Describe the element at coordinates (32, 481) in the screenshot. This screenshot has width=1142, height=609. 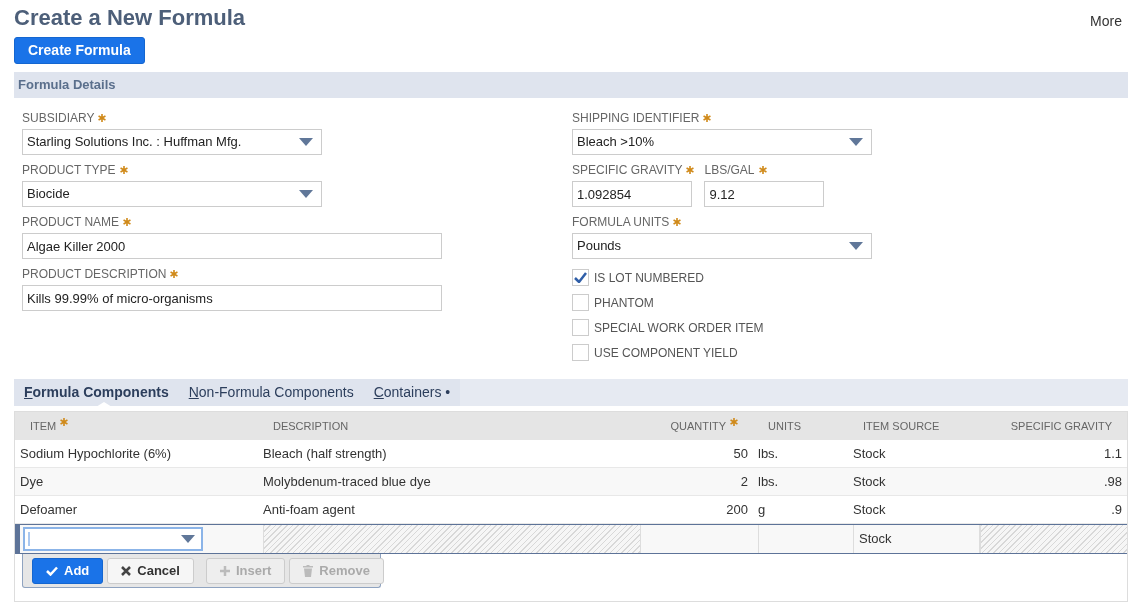
I see `table-cell-text: Dye` at that location.